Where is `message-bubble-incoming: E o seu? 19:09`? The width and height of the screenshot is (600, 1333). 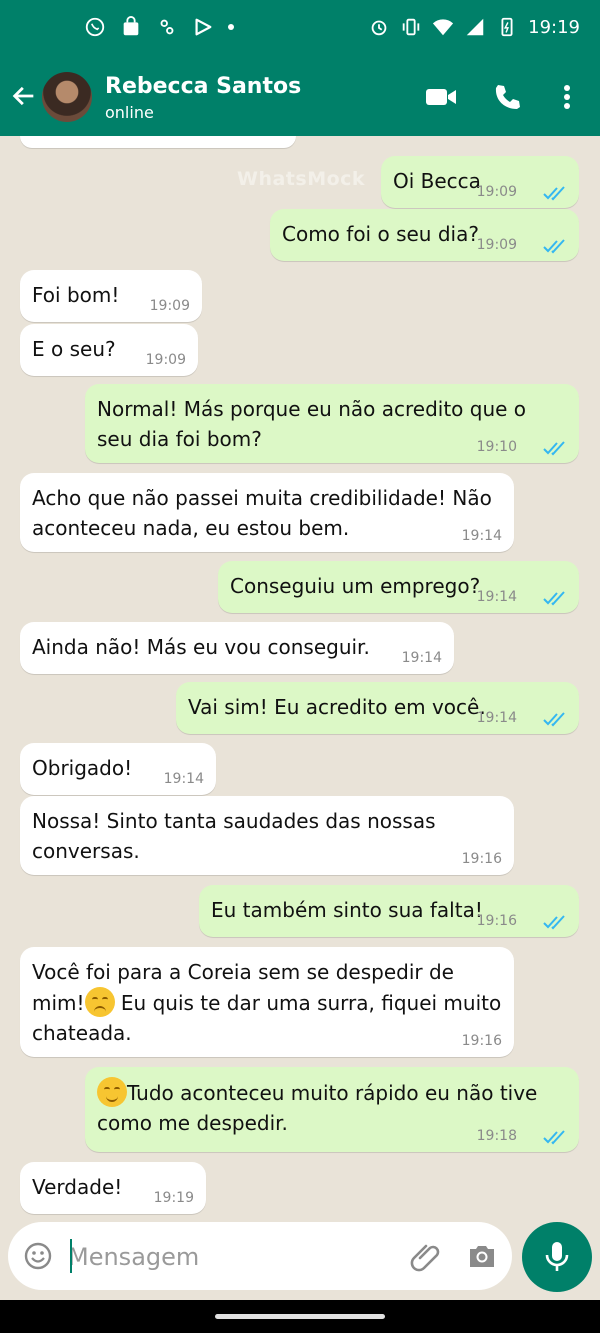
message-bubble-incoming: E o seu? 19:09 is located at coordinates (109, 350).